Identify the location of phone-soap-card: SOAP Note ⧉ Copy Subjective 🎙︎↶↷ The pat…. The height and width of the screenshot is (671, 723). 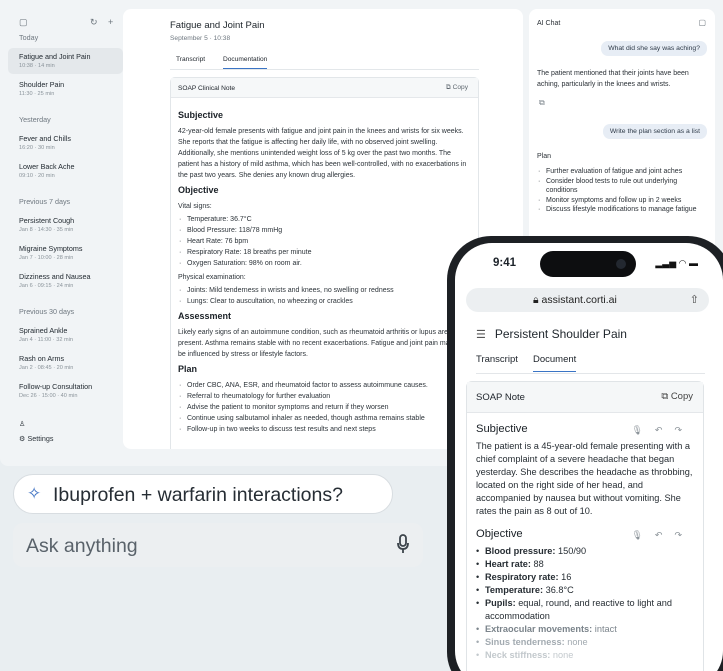
(585, 526).